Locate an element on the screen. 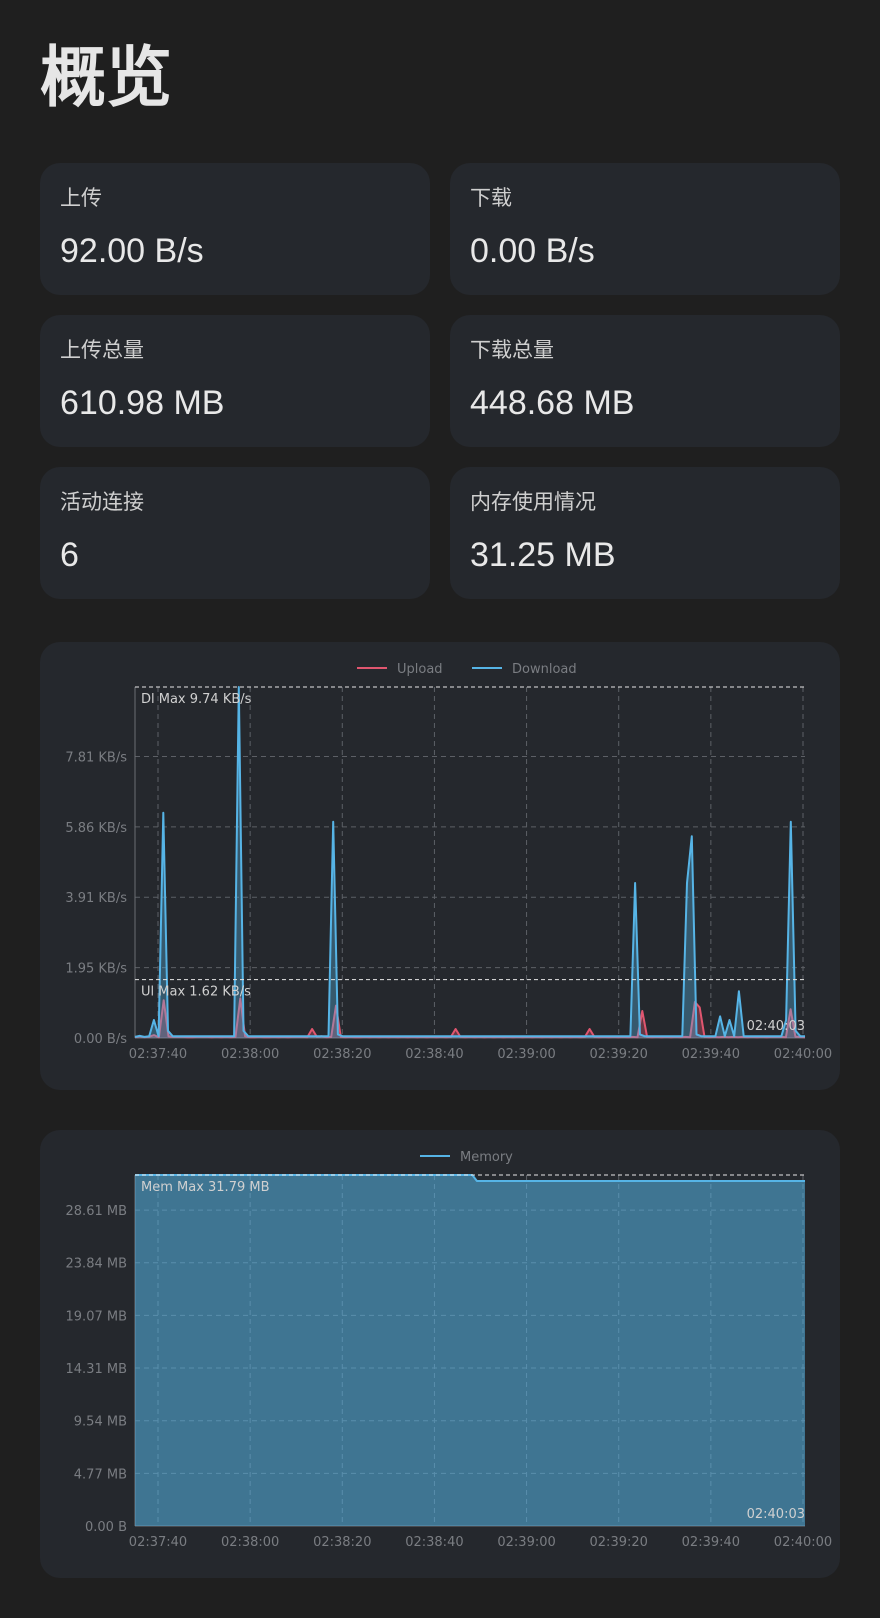  y-tick-label: 1.95 KB/s is located at coordinates (96, 969).